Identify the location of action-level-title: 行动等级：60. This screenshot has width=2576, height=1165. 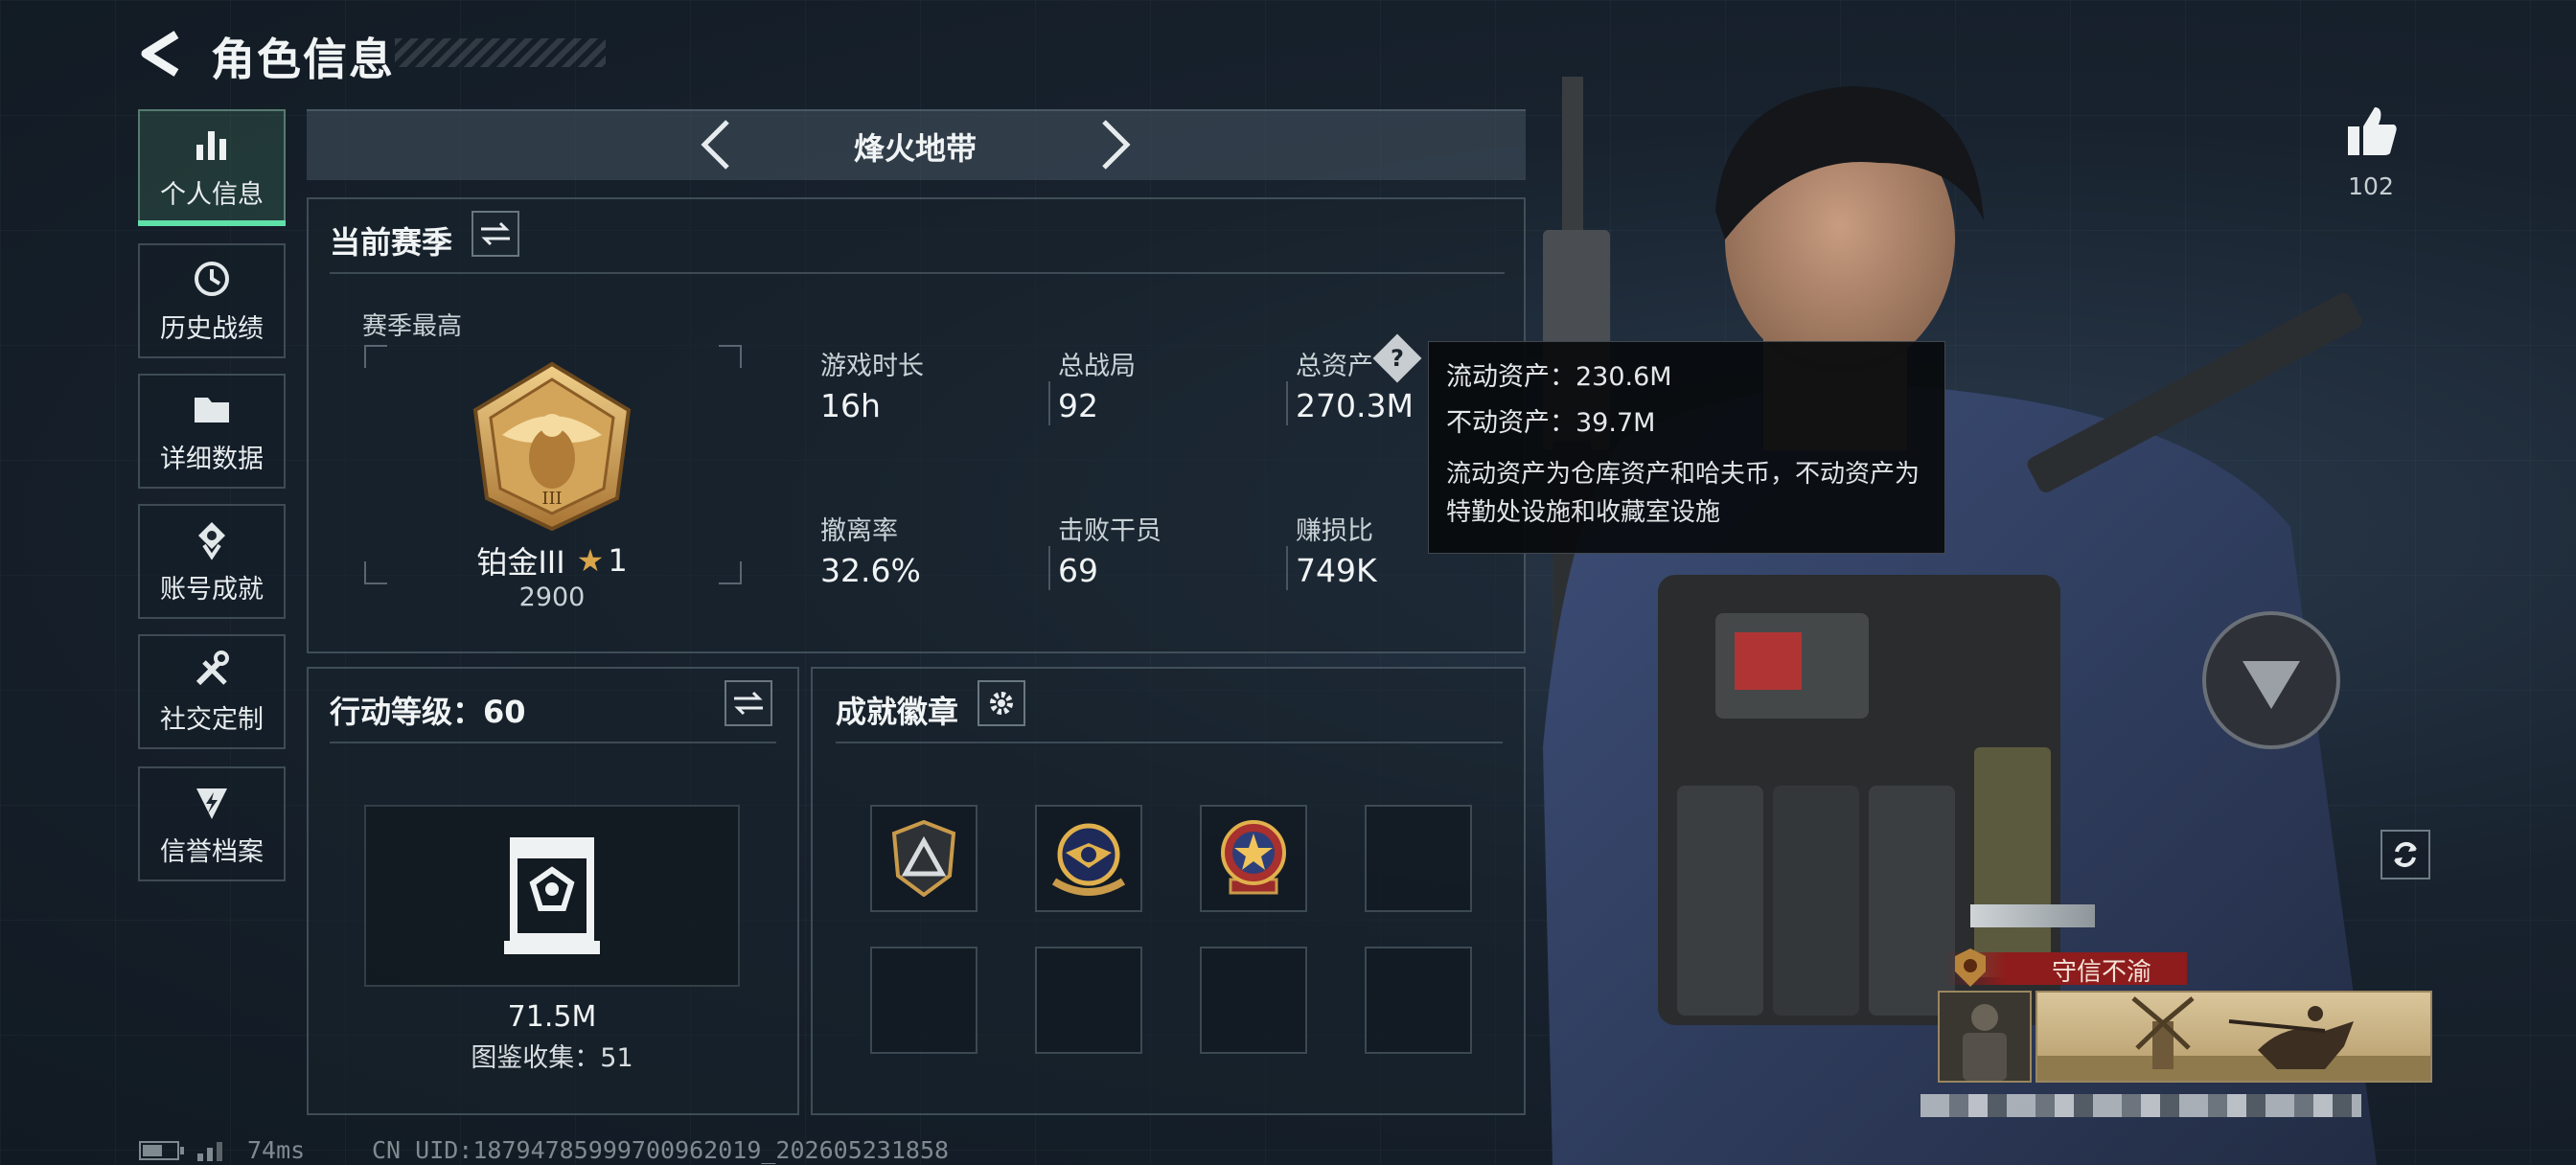
(428, 712).